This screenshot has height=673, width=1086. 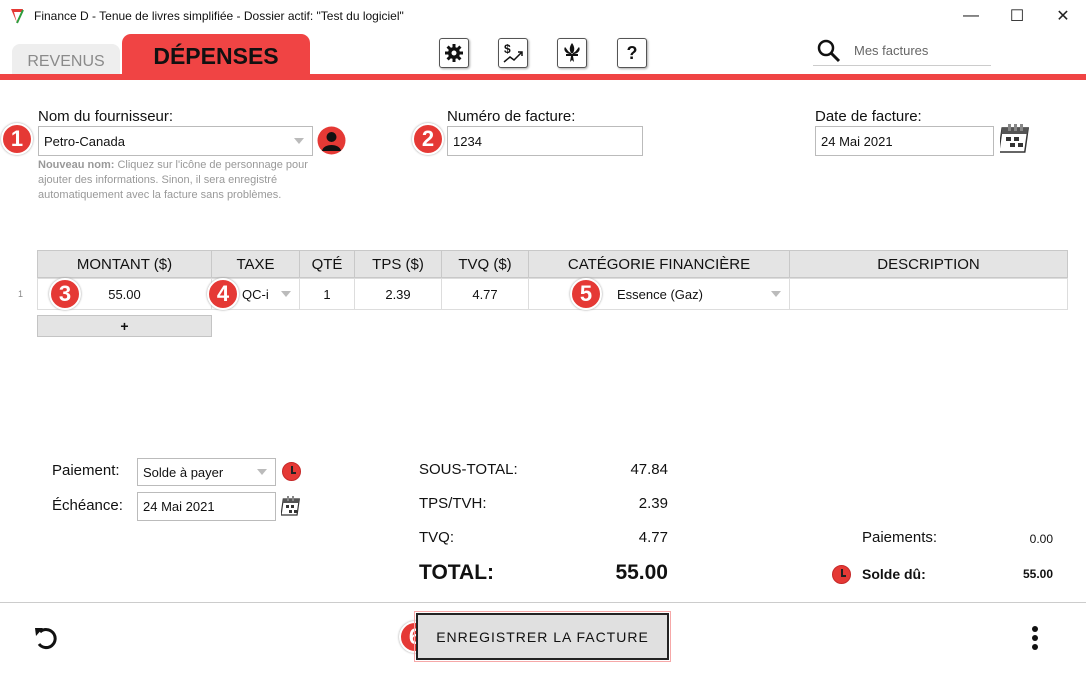 I want to click on row-number: 1, so click(x=21, y=294).